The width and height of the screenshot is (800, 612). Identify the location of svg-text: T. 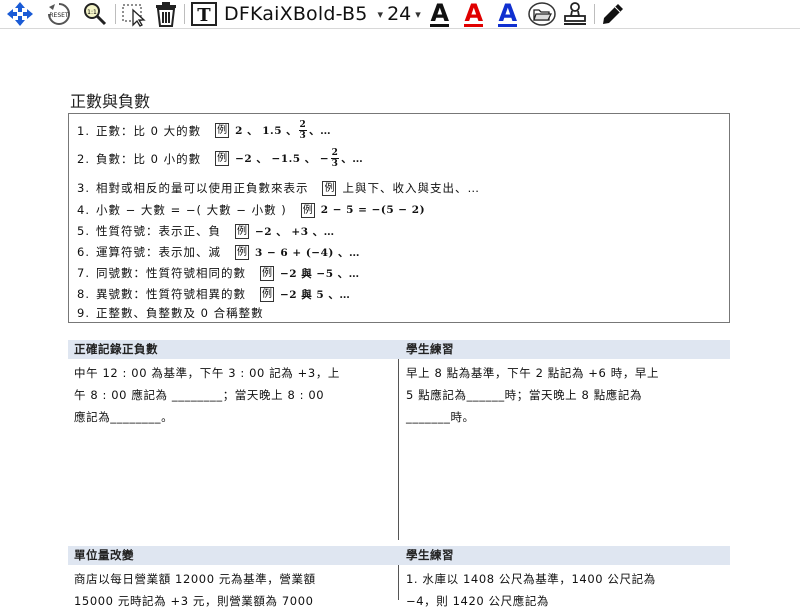
(204, 15).